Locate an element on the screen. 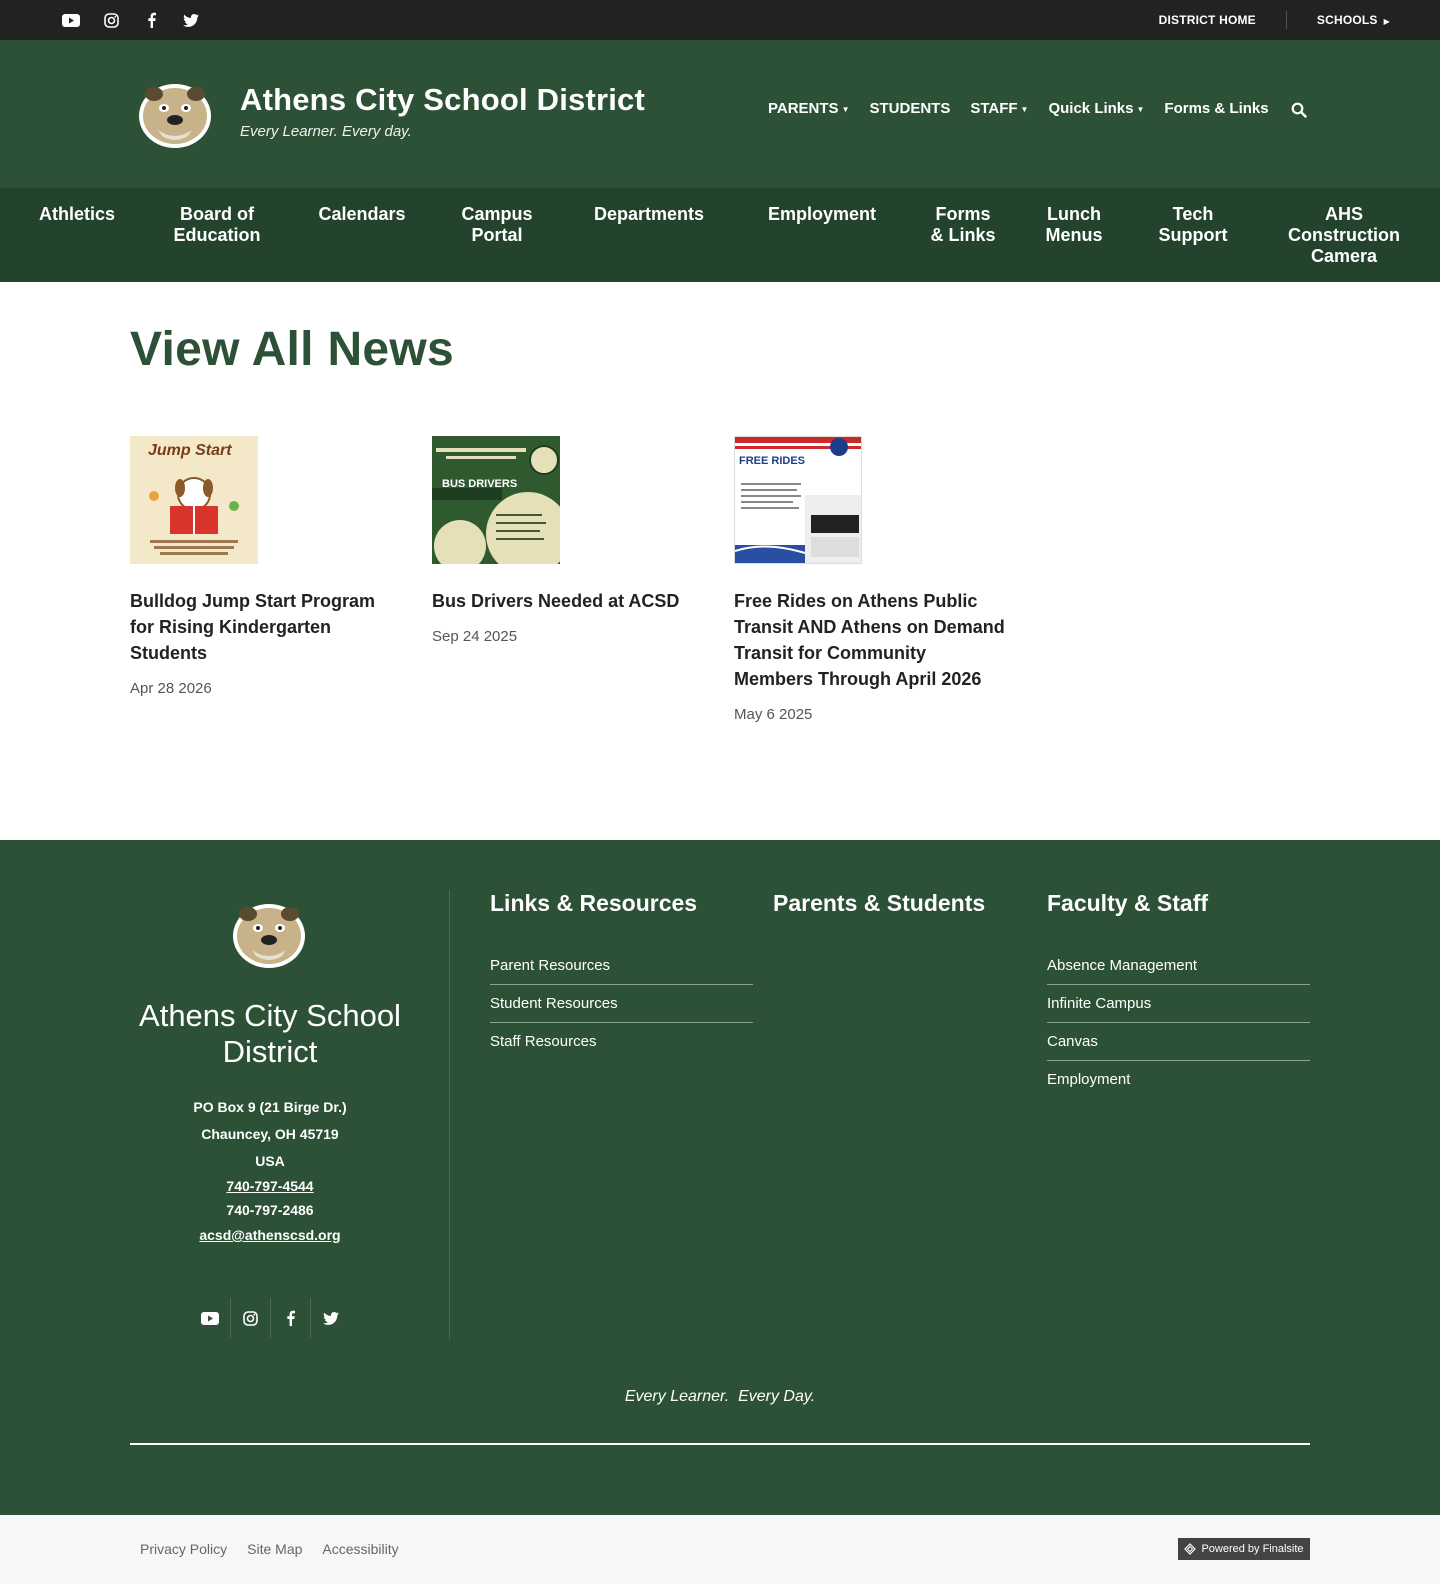 This screenshot has height=1584, width=1440. news-thumbnail: FREE RIDES is located at coordinates (798, 500).